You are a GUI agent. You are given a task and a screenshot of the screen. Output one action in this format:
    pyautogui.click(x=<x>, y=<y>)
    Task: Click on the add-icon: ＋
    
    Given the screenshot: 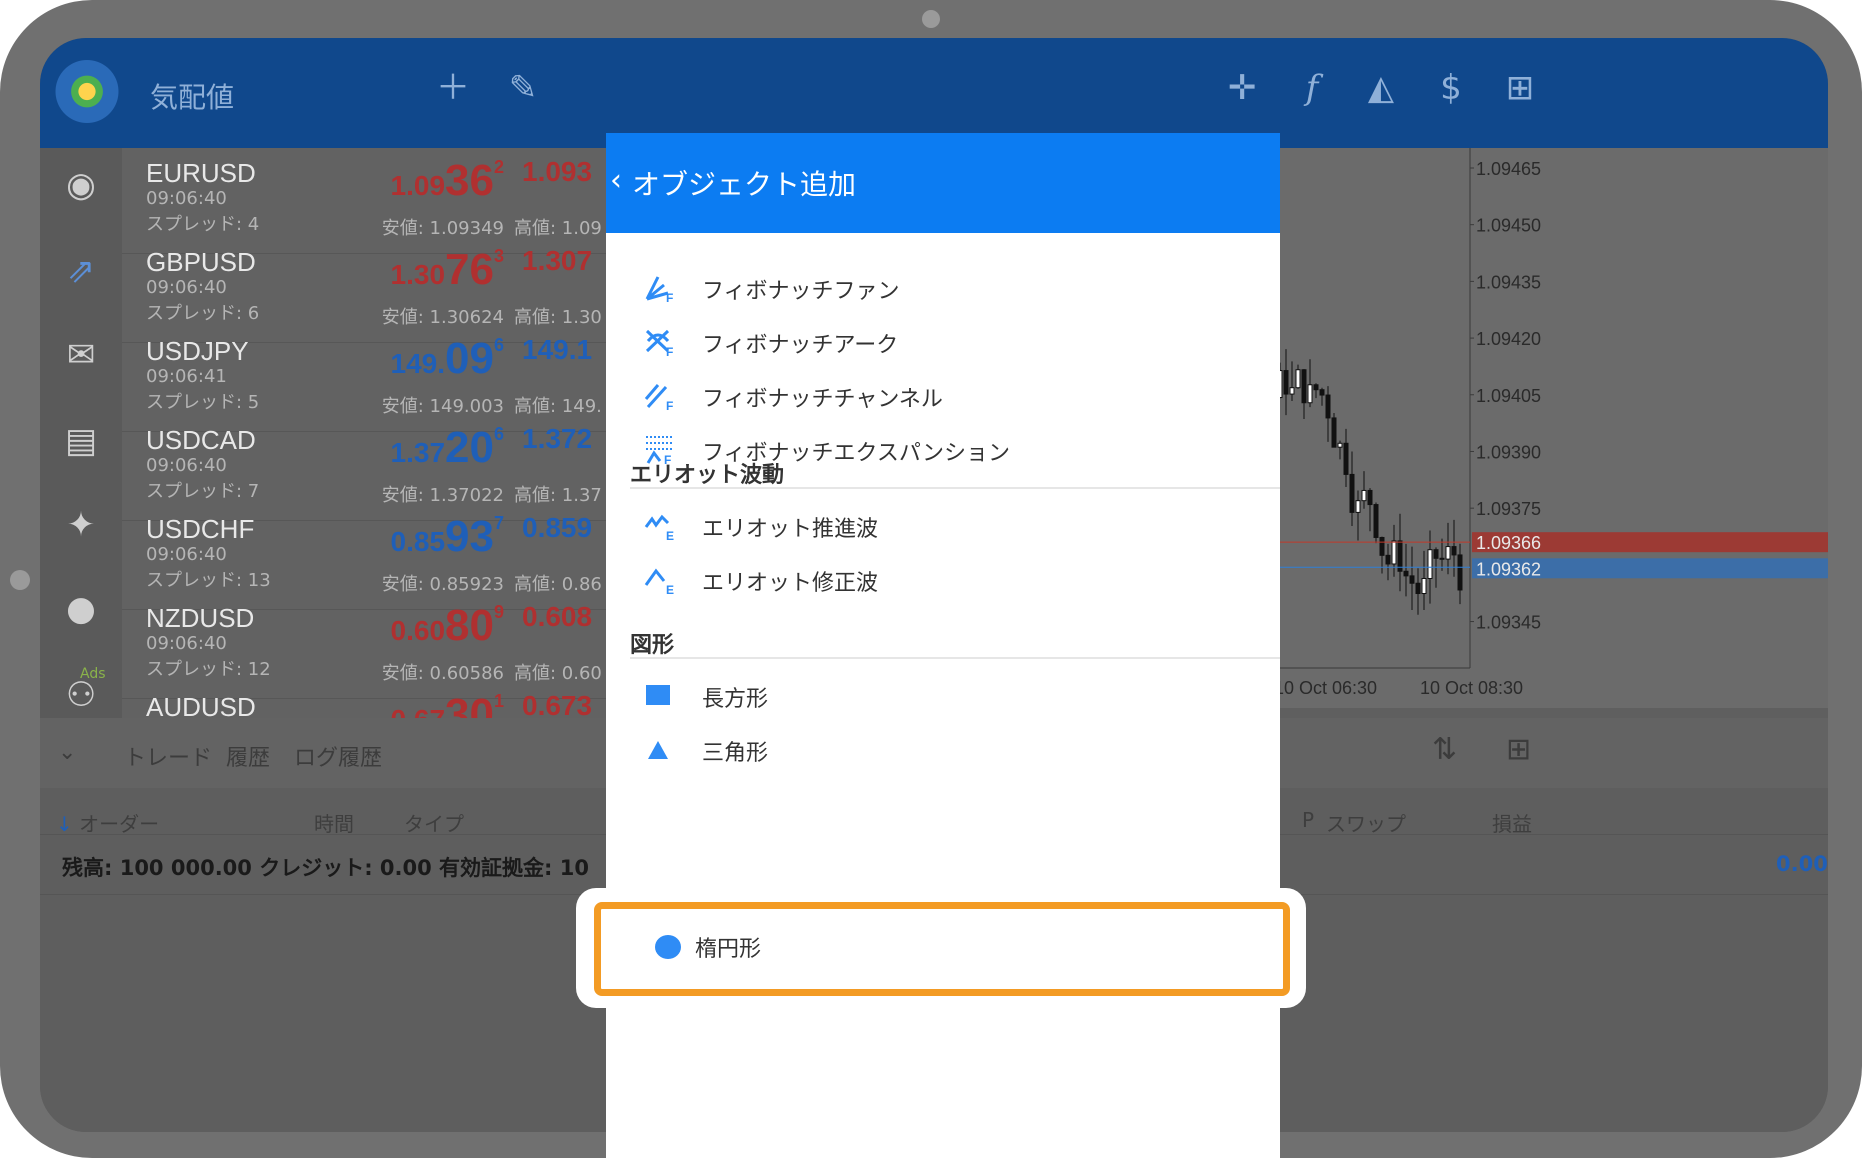 What is the action you would take?
    pyautogui.click(x=453, y=88)
    